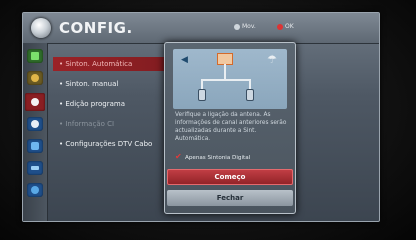  I want to click on ok-icon, so click(280, 26).